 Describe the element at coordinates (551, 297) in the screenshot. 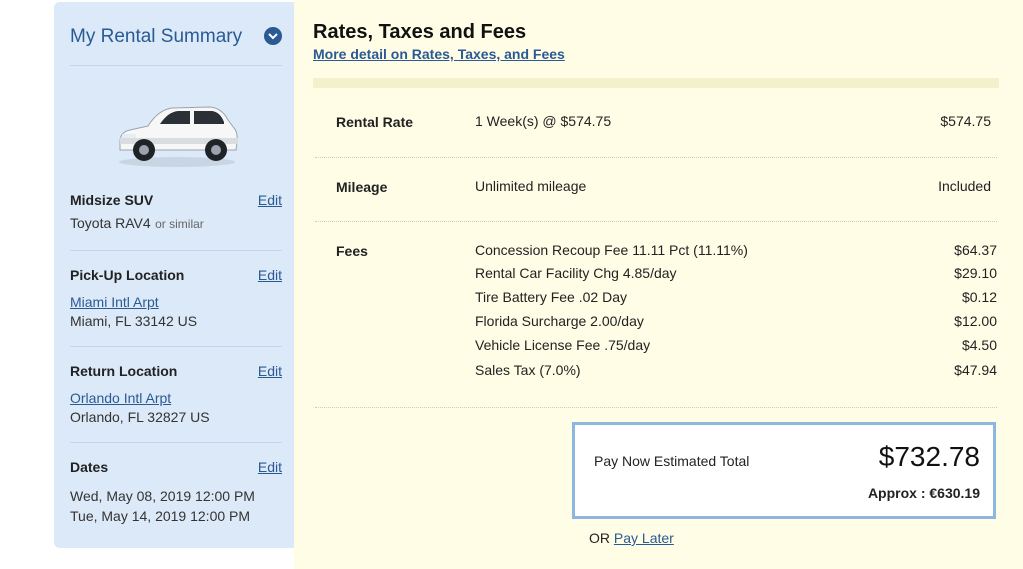

I see `fee-desc: Tire Battery Fee .02 Day` at that location.